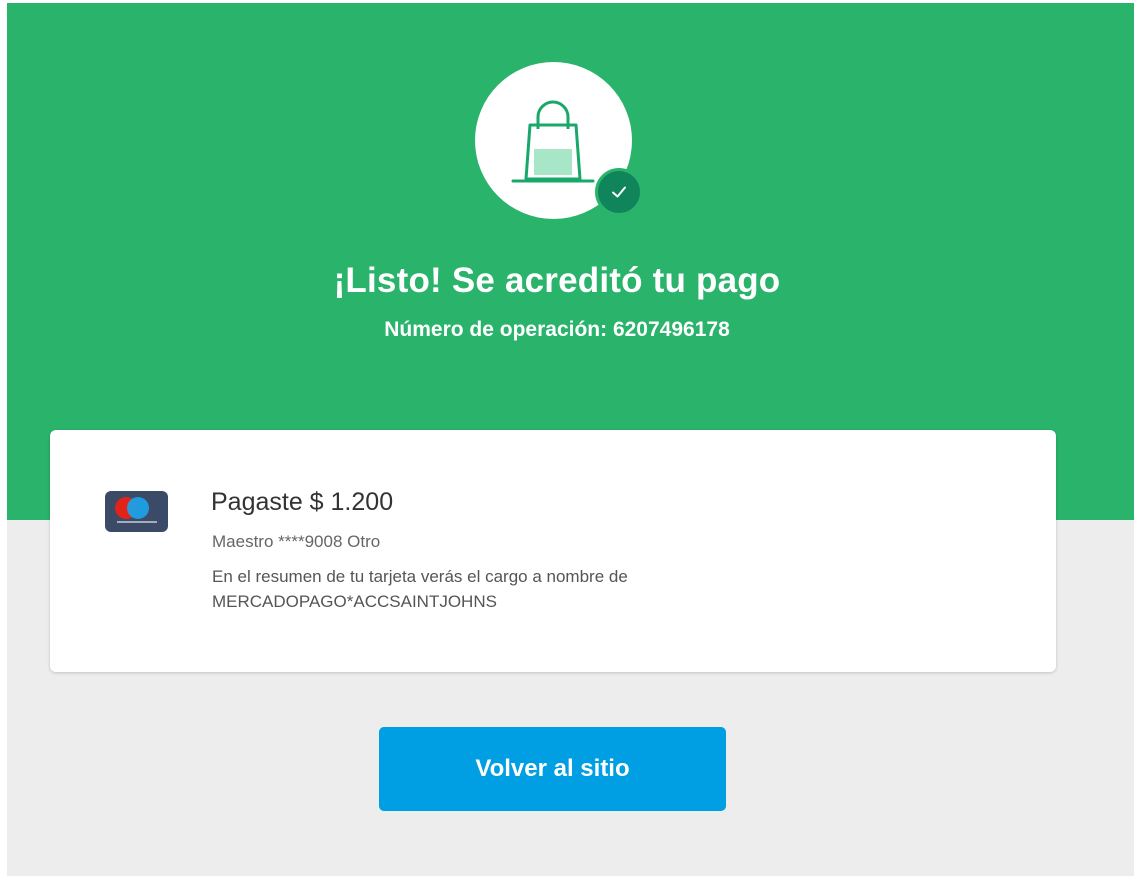 This screenshot has height=876, width=1134. Describe the element at coordinates (553, 141) in the screenshot. I see `shopping-bag-icon` at that location.